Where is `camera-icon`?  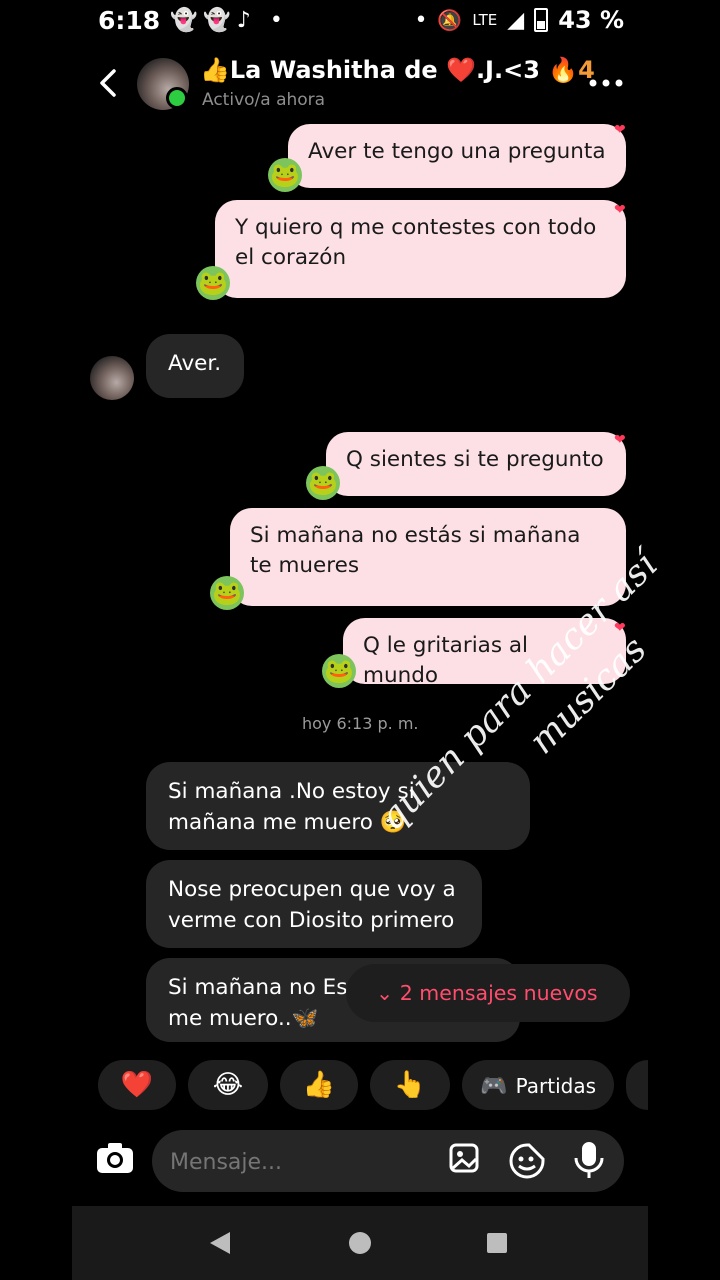
camera-icon is located at coordinates (115, 1158).